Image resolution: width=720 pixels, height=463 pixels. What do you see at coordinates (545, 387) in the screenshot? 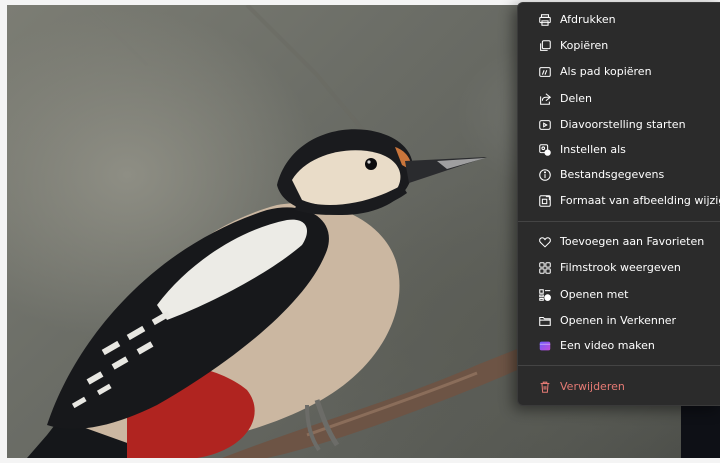
I see `trash-icon` at bounding box center [545, 387].